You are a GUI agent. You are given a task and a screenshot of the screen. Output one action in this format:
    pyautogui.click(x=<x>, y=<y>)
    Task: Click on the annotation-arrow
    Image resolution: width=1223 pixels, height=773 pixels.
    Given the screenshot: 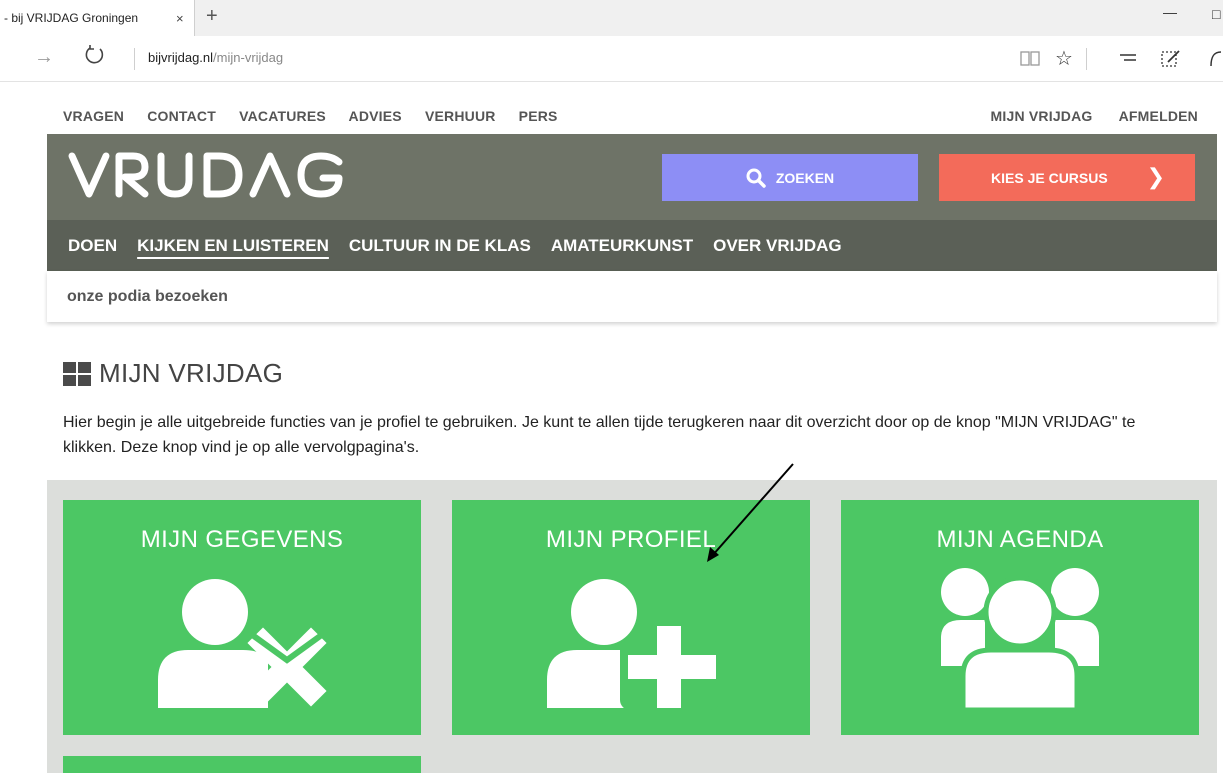 What is the action you would take?
    pyautogui.click(x=750, y=512)
    